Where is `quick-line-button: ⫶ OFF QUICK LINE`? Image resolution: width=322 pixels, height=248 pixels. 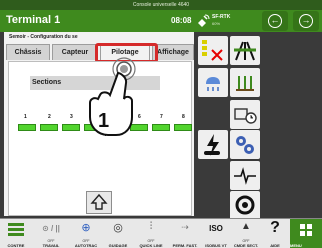
quick-line-button: ⫶ OFF QUICK LINE is located at coordinates (151, 233).